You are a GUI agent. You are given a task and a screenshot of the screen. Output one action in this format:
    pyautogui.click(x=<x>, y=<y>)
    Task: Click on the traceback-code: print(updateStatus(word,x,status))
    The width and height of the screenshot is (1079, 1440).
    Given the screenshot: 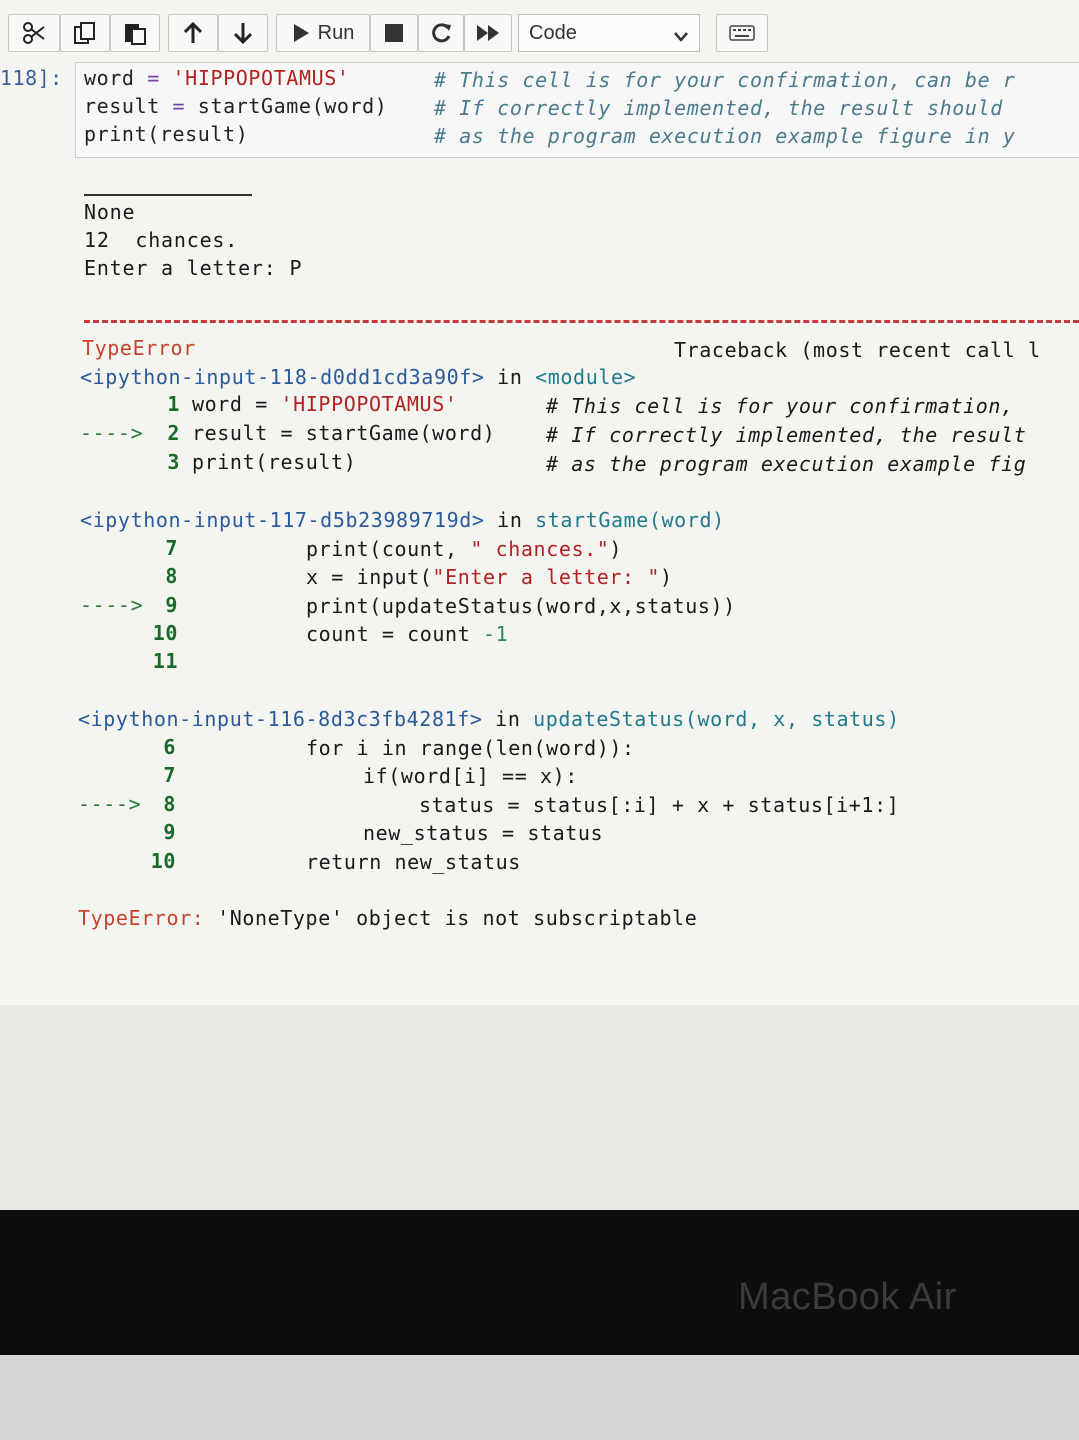 What is the action you would take?
    pyautogui.click(x=521, y=606)
    